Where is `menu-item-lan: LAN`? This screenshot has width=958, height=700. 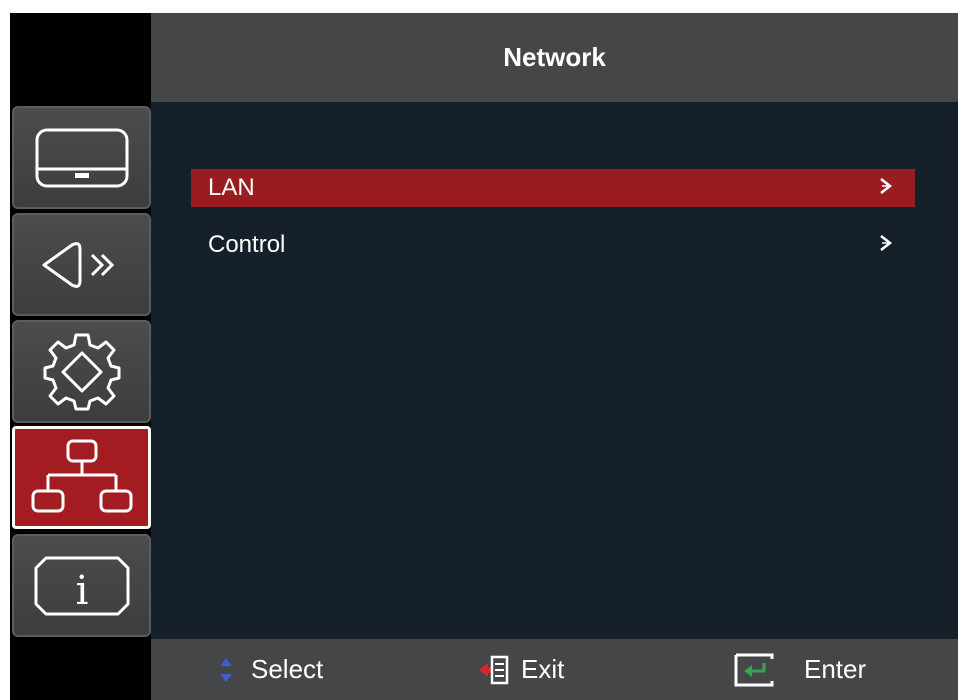
menu-item-lan: LAN is located at coordinates (553, 188).